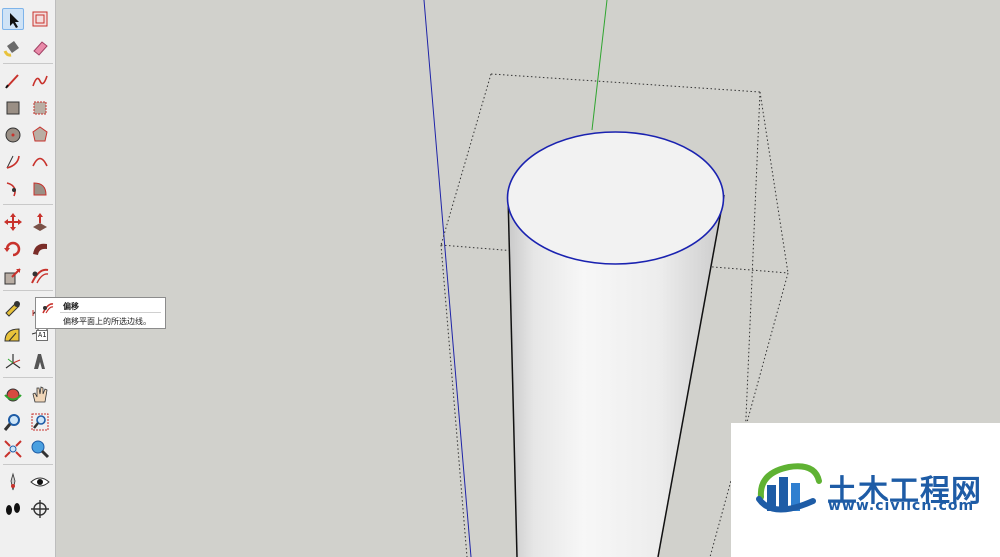 This screenshot has height=557, width=1000. I want to click on scale-icon, so click(12, 276).